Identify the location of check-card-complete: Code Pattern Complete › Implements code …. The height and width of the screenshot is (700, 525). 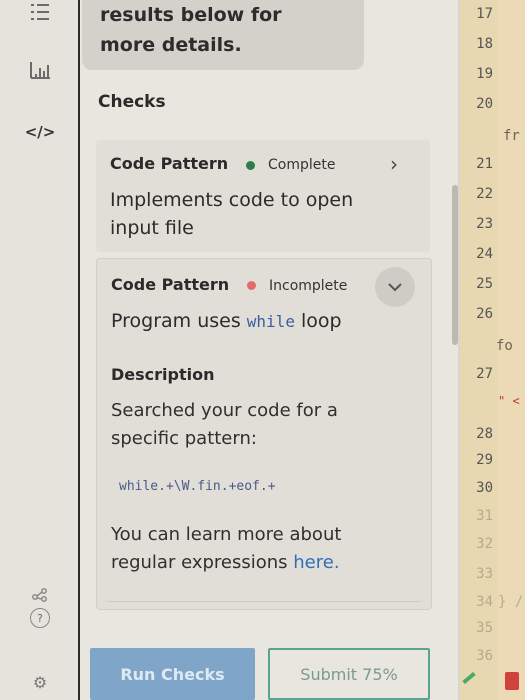
(263, 196).